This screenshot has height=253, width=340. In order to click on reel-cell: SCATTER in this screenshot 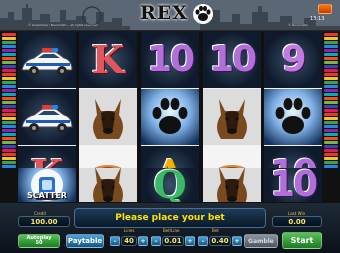, I will do `click(47, 185)`.